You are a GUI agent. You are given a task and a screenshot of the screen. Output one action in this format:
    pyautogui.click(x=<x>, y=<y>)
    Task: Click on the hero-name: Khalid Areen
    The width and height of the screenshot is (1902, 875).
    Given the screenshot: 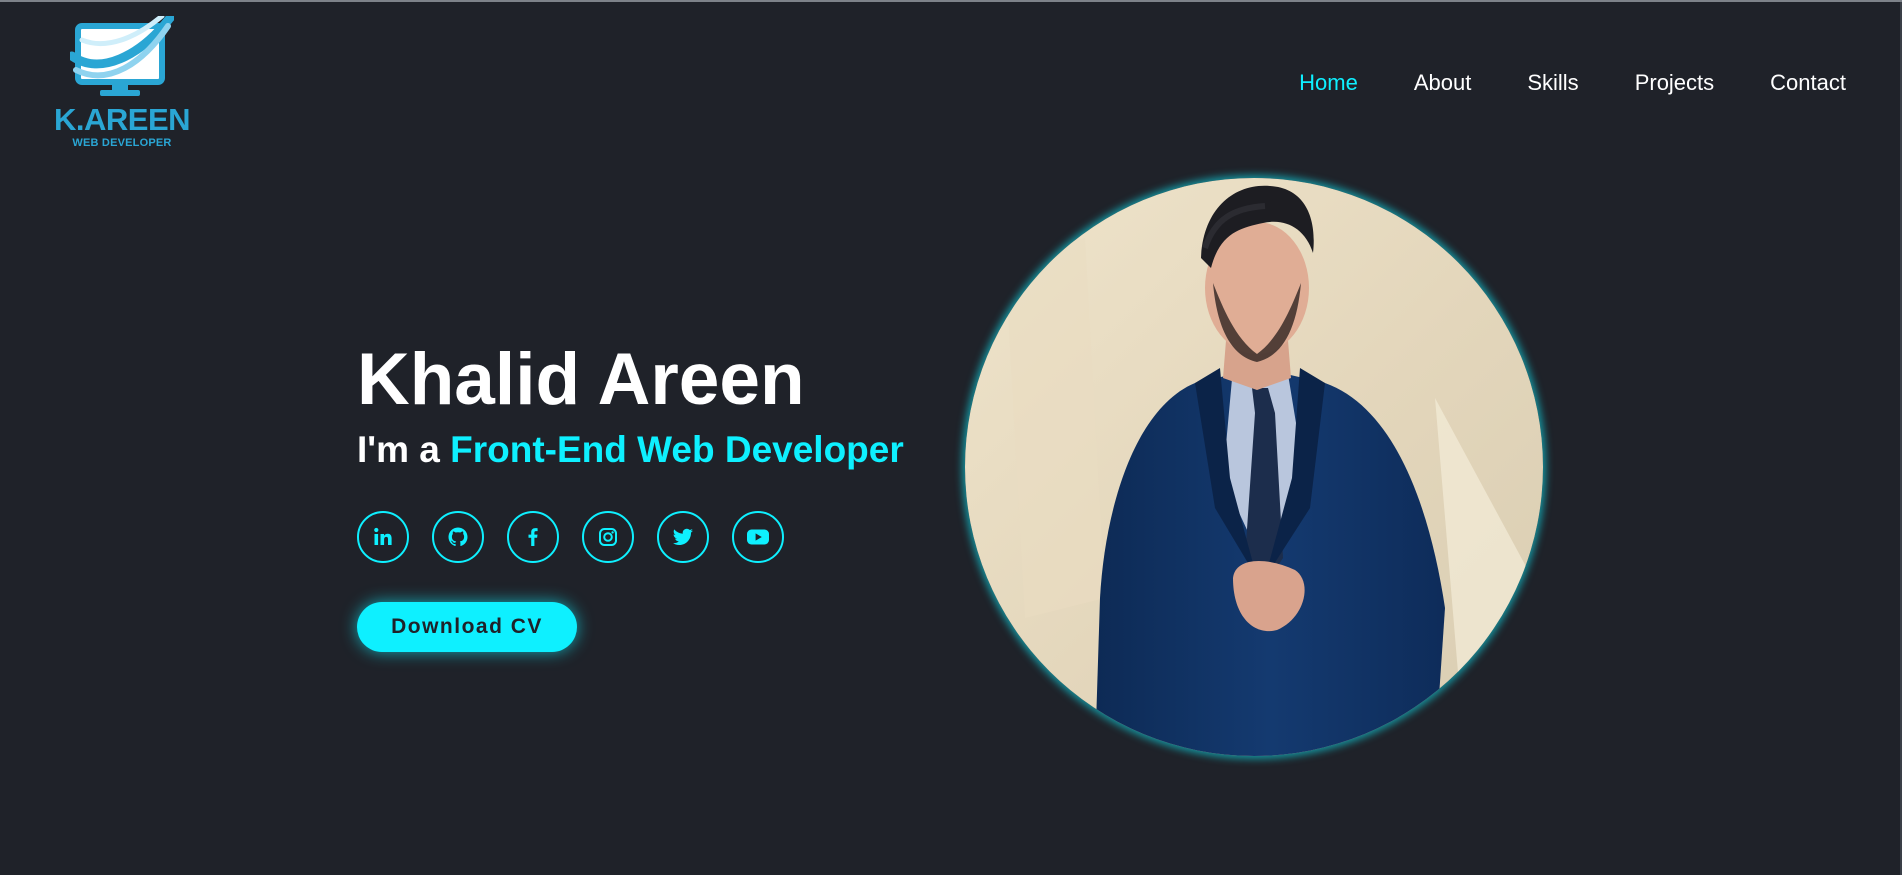 What is the action you would take?
    pyautogui.click(x=581, y=379)
    